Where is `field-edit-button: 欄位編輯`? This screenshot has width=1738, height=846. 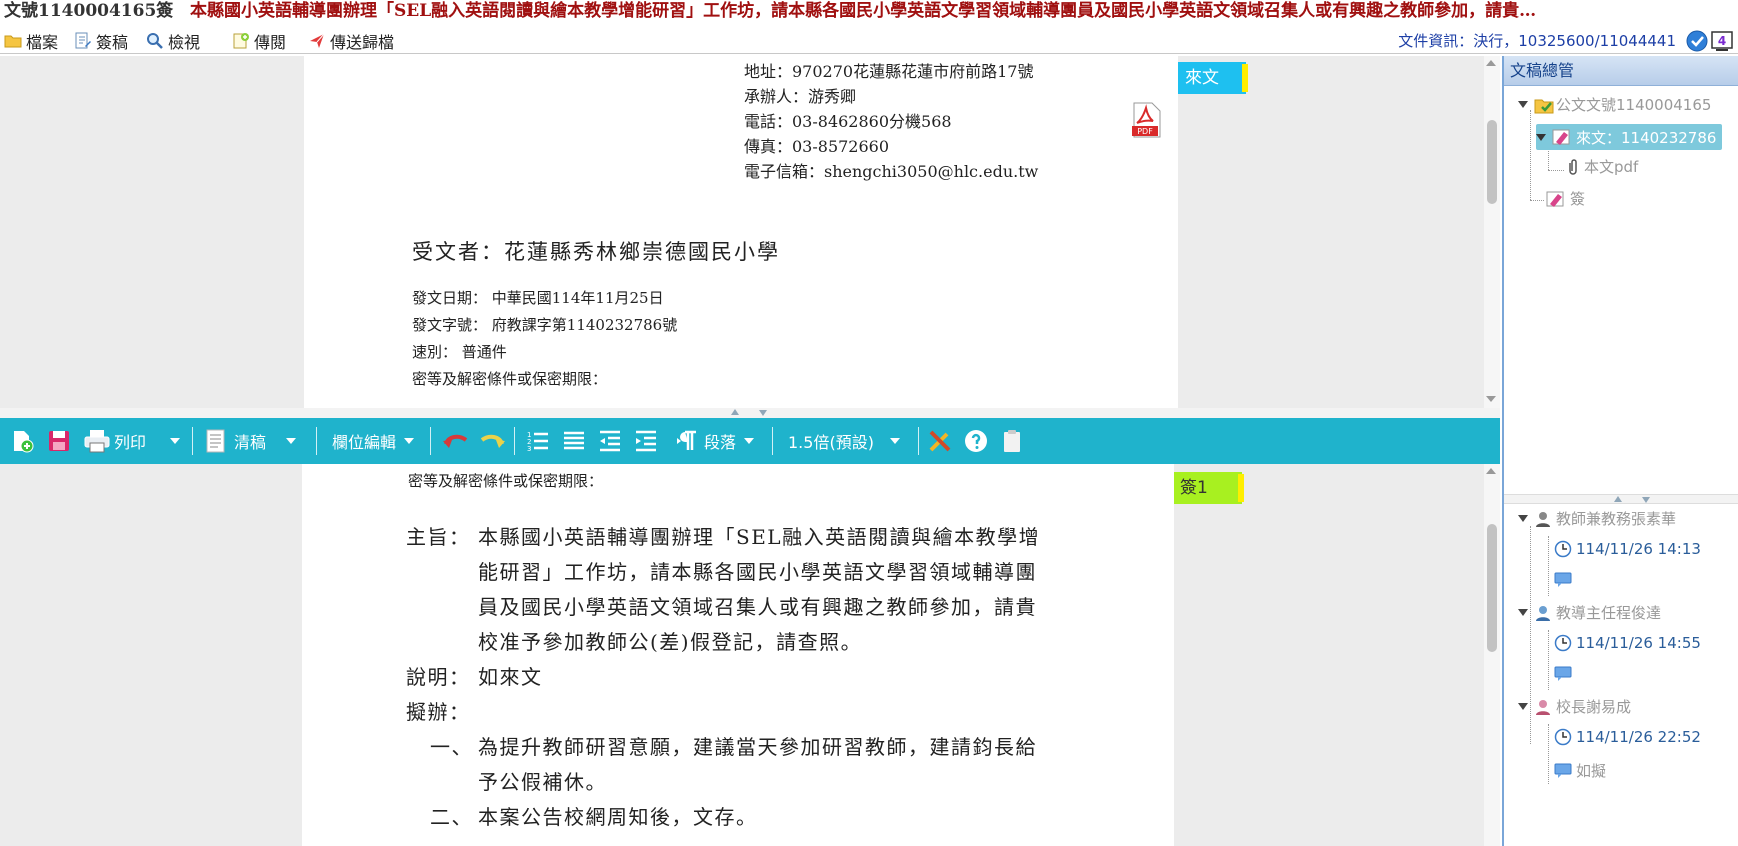
field-edit-button: 欄位編輯 is located at coordinates (373, 441).